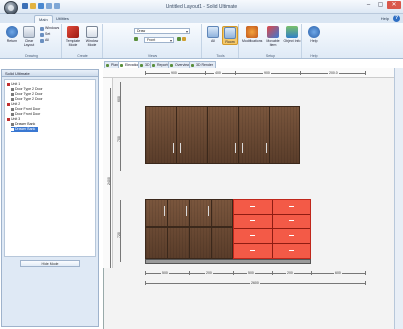 This screenshot has height=329, width=403. I want to click on plinth, so click(228, 261).